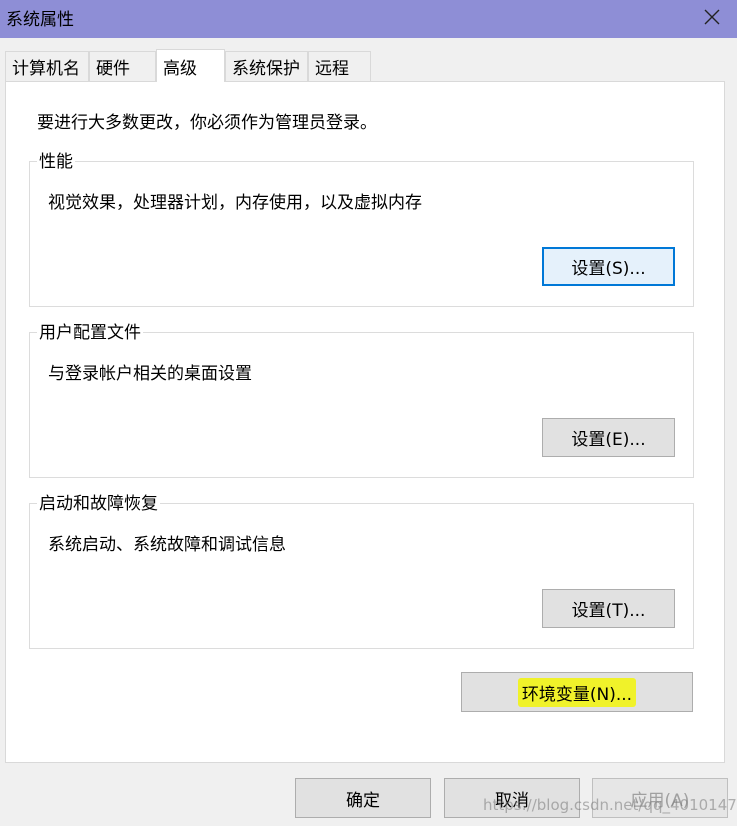 This screenshot has height=826, width=737. Describe the element at coordinates (167, 545) in the screenshot. I see `startup-recovery-desc: 系统启动、系统故障和调试信息` at that location.